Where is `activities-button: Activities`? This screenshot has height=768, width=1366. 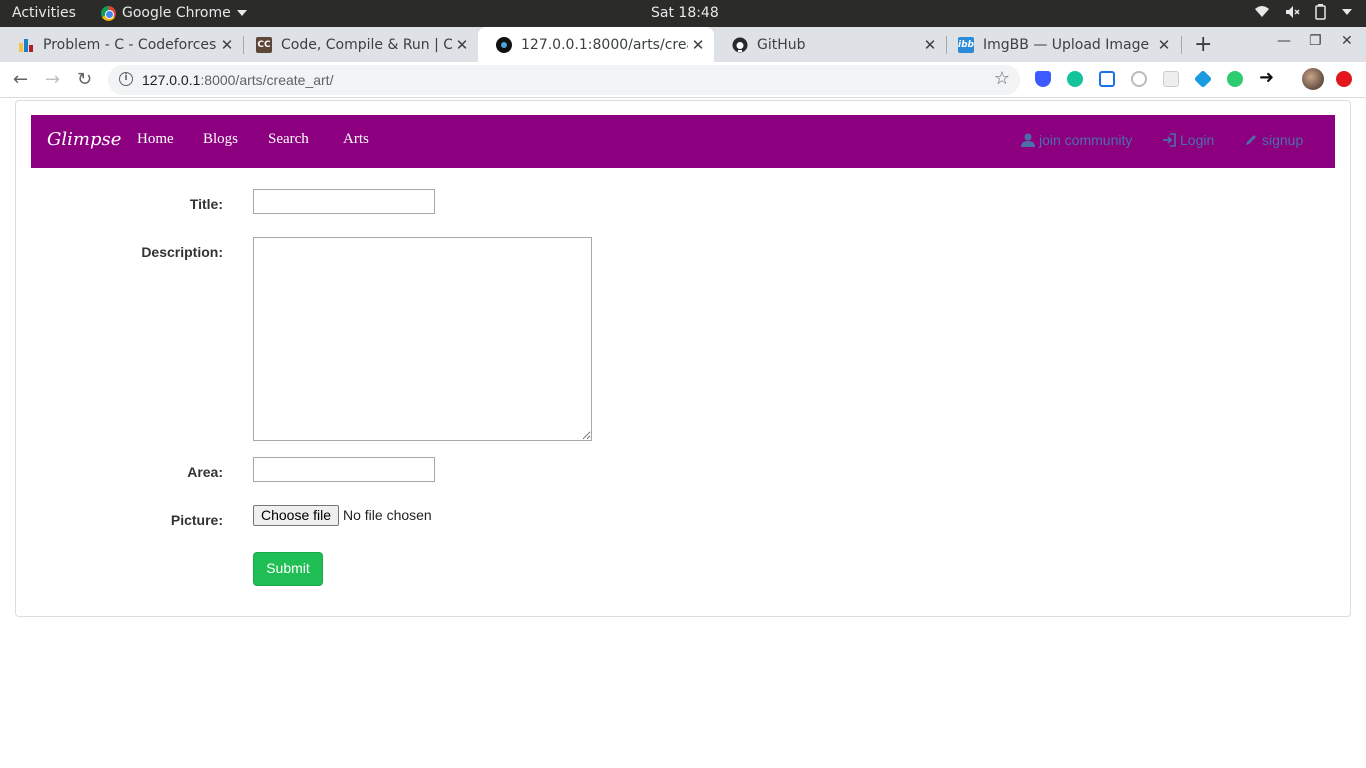
activities-button: Activities is located at coordinates (44, 13).